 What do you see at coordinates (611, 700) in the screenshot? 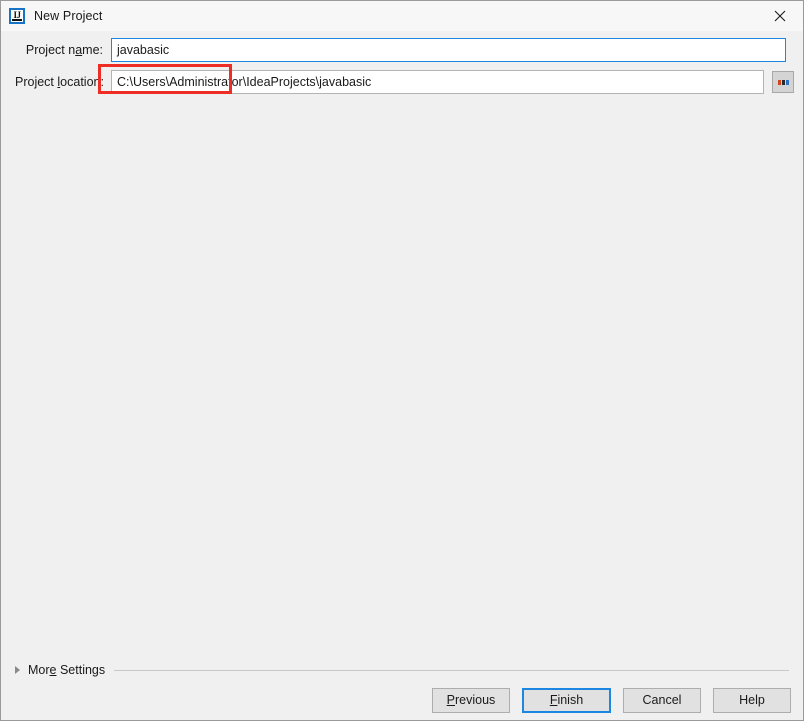
I see `dialog-footer: Previous Finish Cancel Help` at bounding box center [611, 700].